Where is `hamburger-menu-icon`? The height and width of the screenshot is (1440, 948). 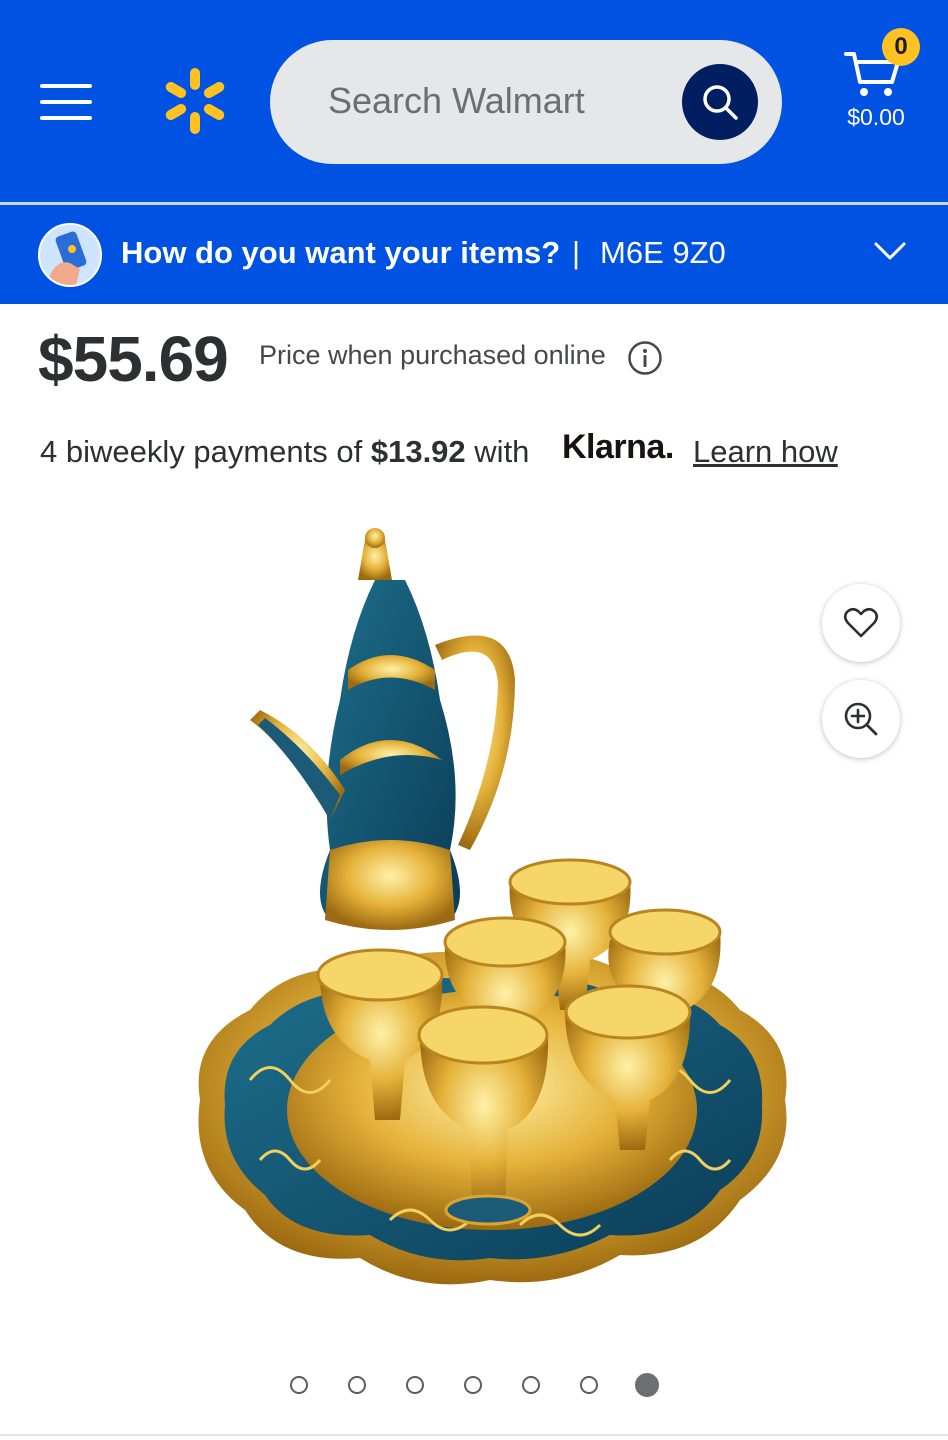
hamburger-menu-icon is located at coordinates (67, 102).